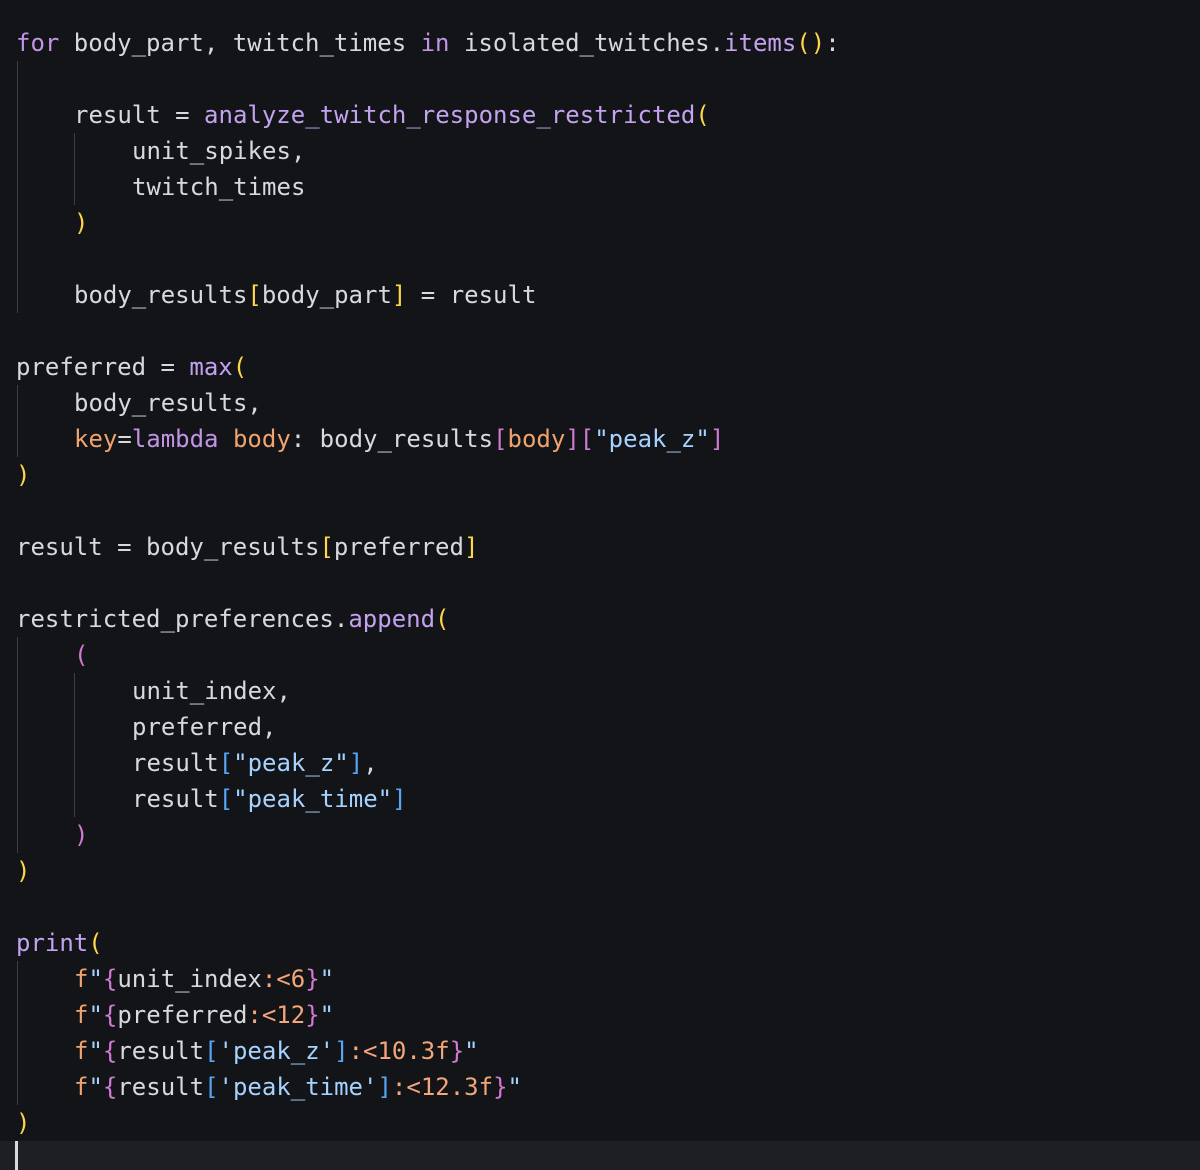 This screenshot has height=1170, width=1200. I want to click on fstring-expr: unit_index, so click(189, 979).